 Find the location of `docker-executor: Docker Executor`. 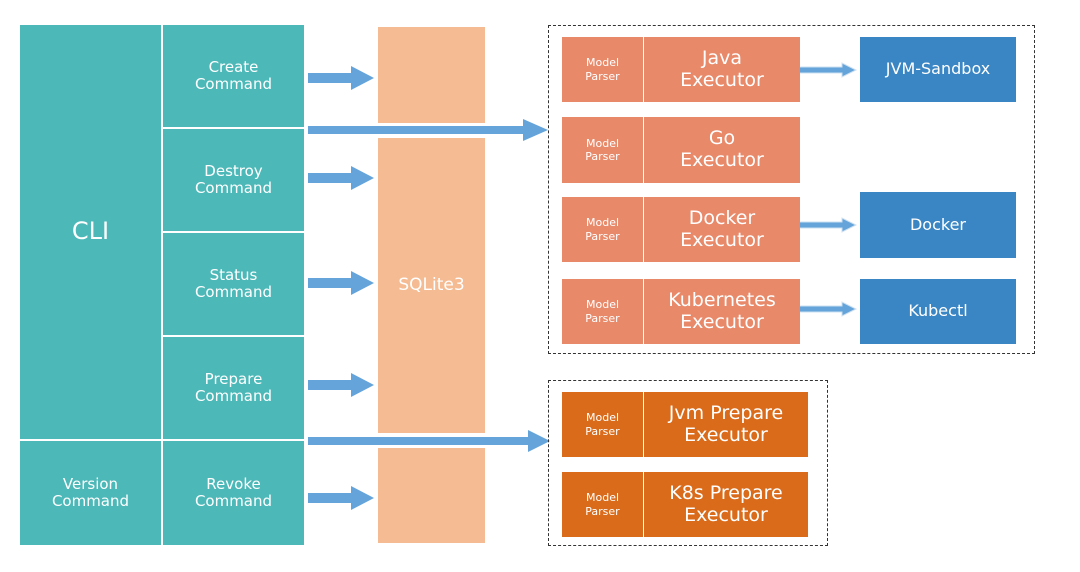

docker-executor: Docker Executor is located at coordinates (722, 229).